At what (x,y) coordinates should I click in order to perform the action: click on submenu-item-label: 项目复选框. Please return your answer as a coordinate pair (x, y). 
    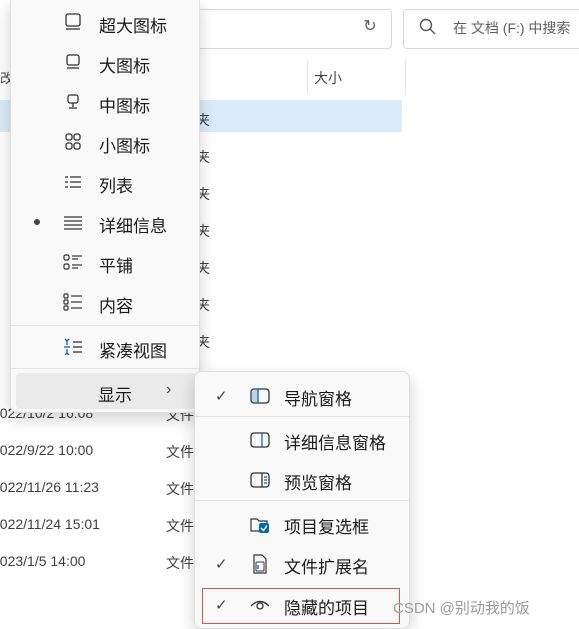
    Looking at the image, I should click on (326, 527).